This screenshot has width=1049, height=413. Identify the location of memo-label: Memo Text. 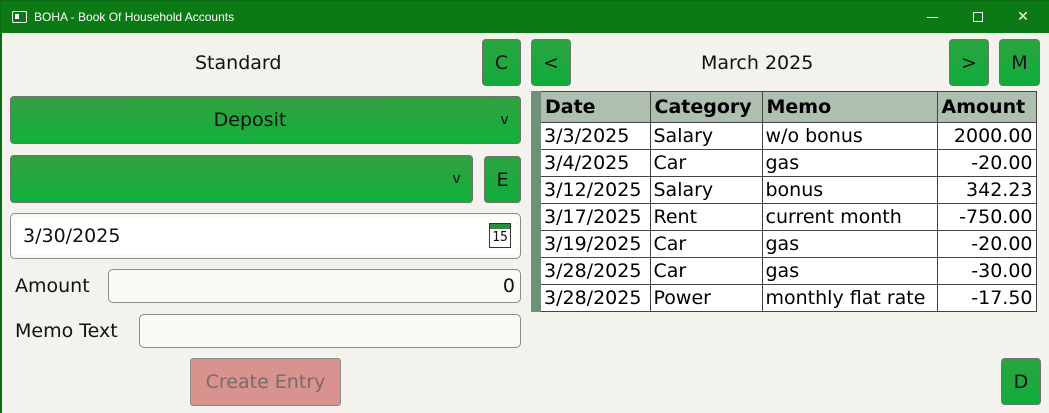
(66, 331).